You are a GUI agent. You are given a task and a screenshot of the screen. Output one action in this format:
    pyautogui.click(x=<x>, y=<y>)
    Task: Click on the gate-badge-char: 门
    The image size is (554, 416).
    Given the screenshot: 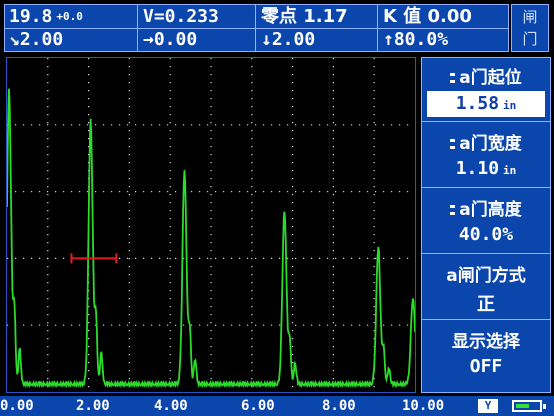 What is the action you would take?
    pyautogui.click(x=530, y=39)
    